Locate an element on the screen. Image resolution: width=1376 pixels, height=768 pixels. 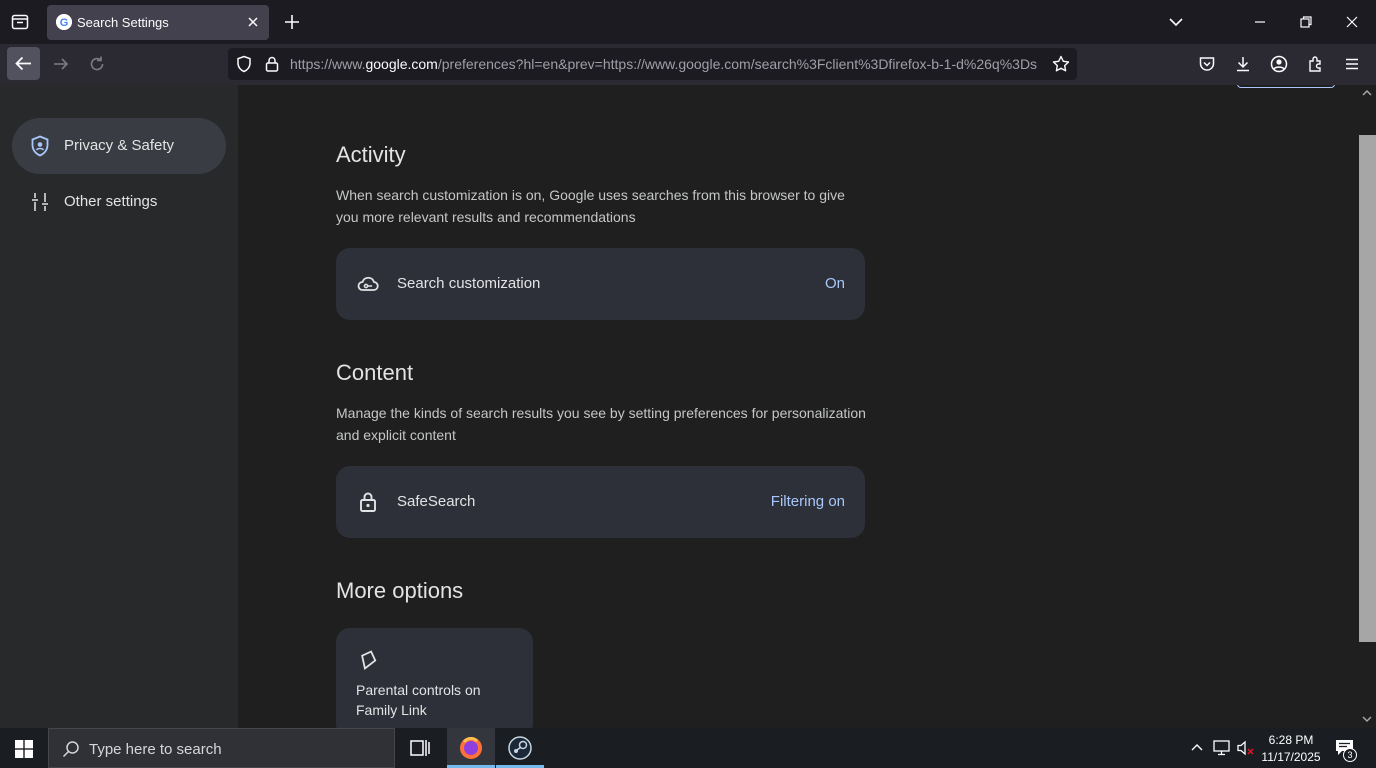
new-tab-icon is located at coordinates (292, 22).